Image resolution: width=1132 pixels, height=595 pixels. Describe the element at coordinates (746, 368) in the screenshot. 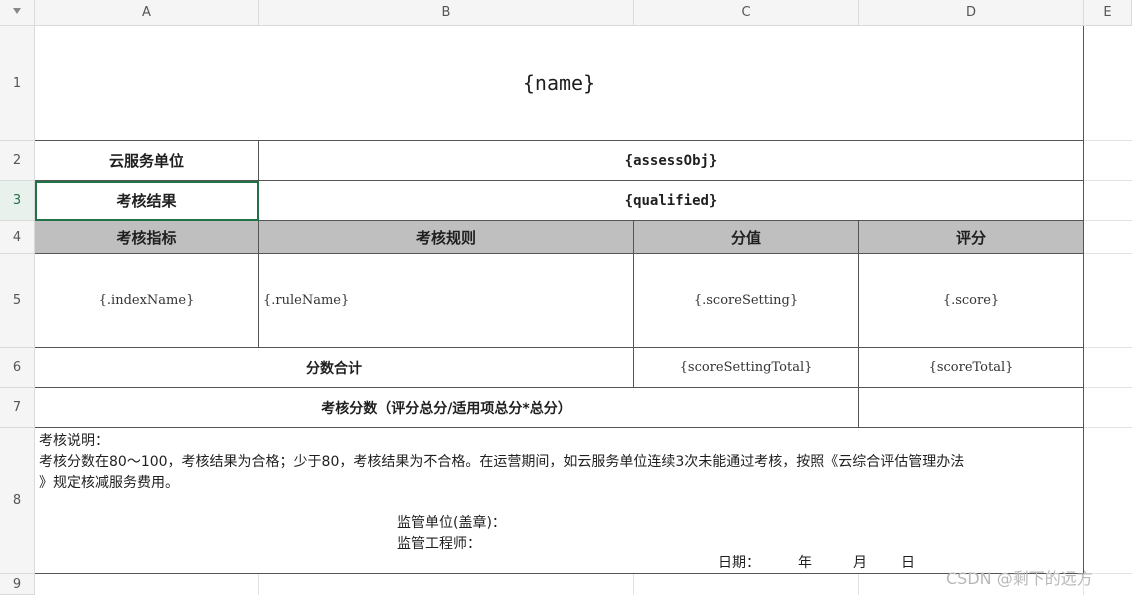

I see `cell-c6-setting-total: {scoreSettingTotal}` at that location.